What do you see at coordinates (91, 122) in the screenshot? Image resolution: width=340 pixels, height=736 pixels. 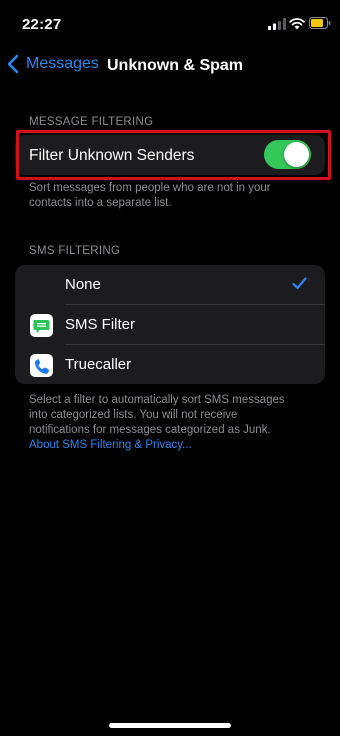 I see `message-filtering-header: MESSAGE FILTERING` at bounding box center [91, 122].